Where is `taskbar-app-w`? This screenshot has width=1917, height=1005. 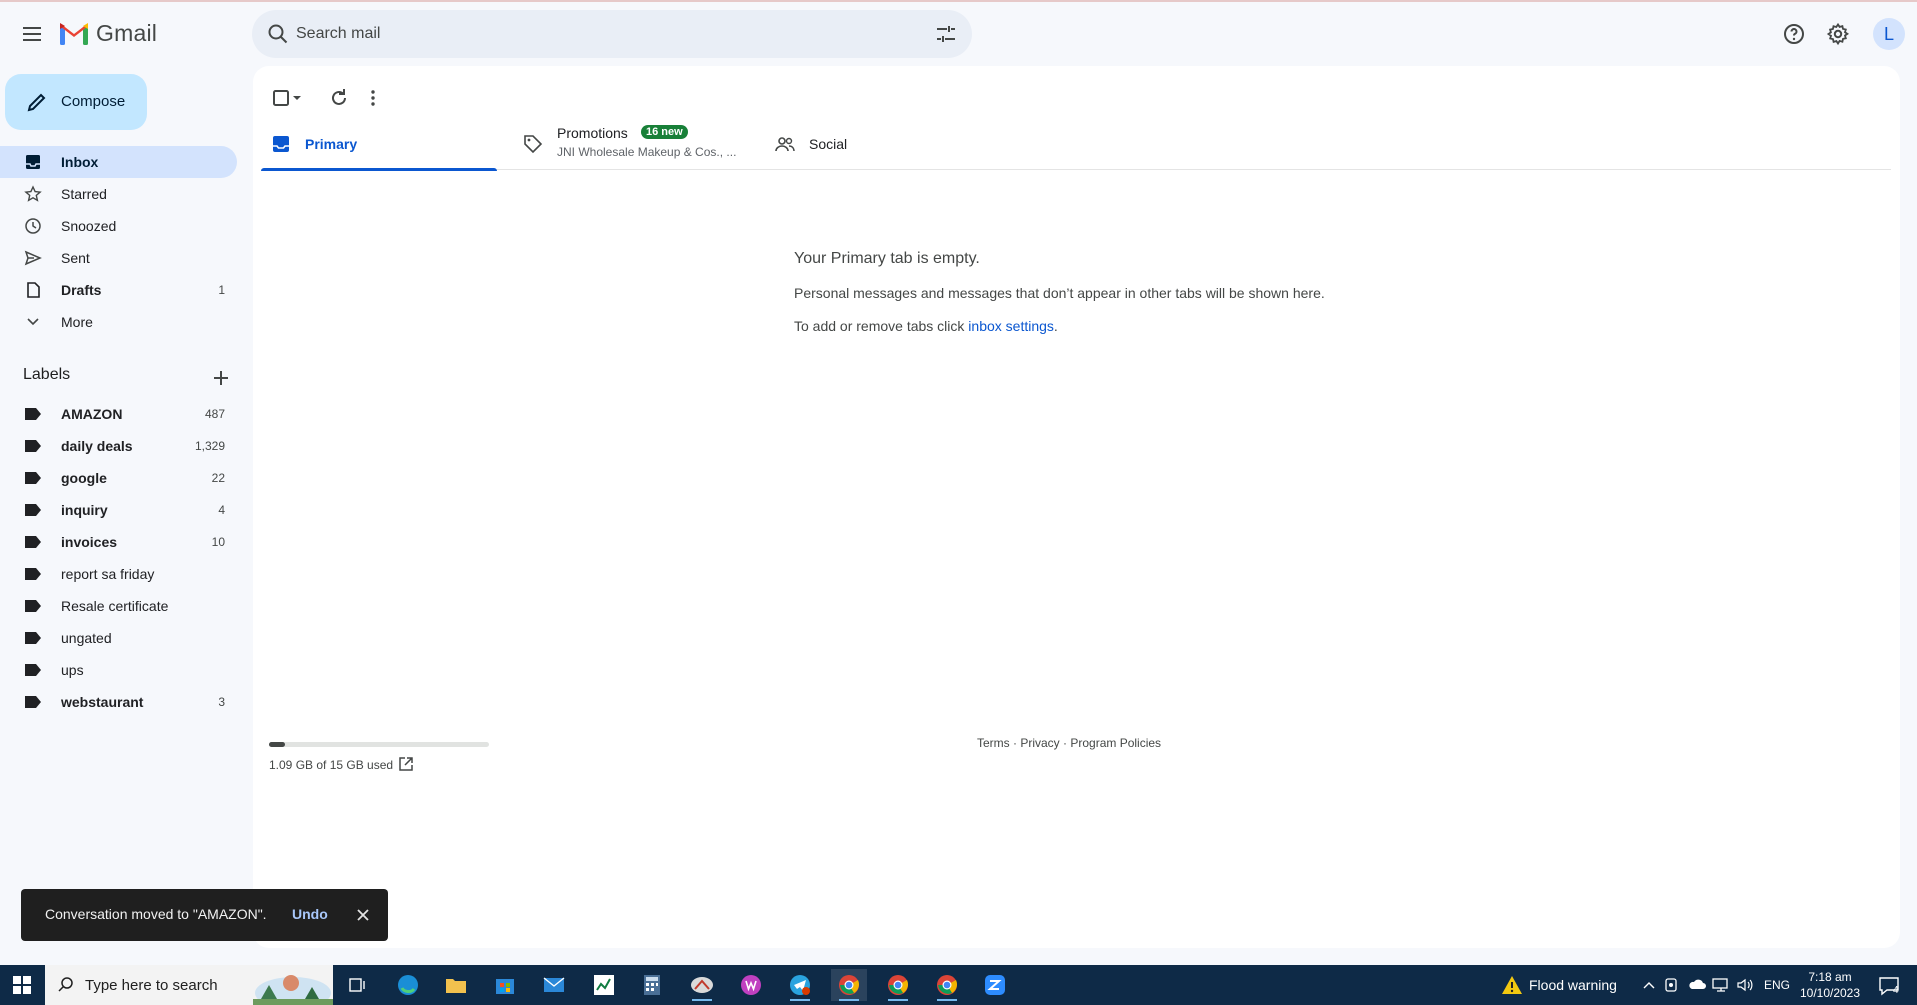
taskbar-app-w is located at coordinates (751, 985).